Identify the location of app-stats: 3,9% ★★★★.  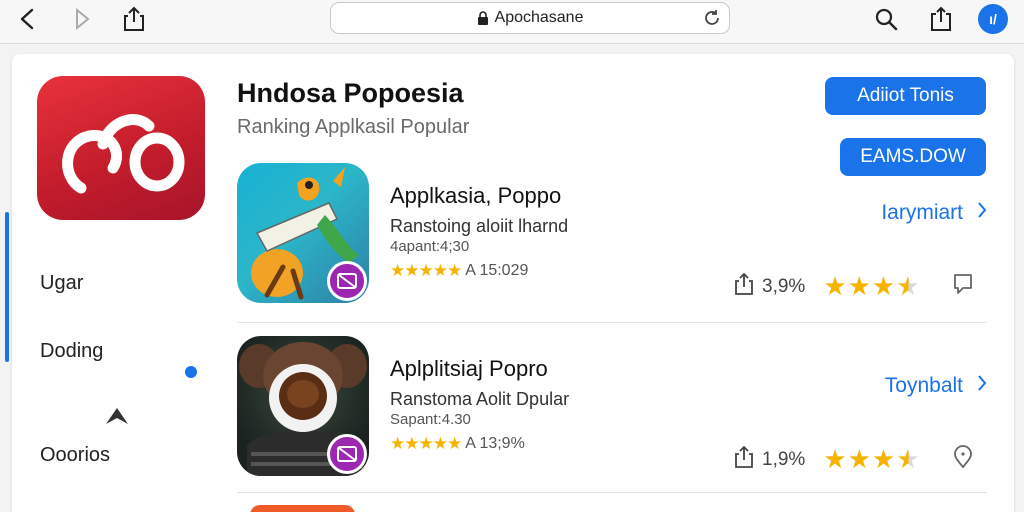
(854, 286).